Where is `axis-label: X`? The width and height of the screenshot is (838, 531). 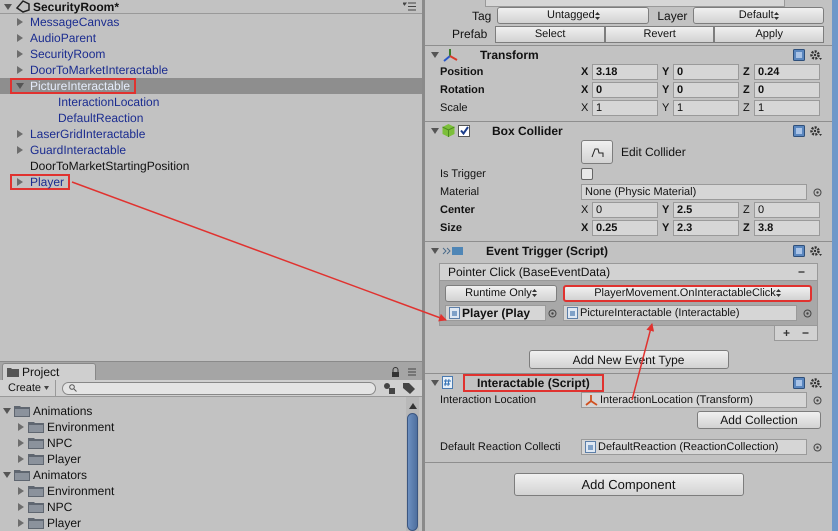 axis-label: X is located at coordinates (585, 228).